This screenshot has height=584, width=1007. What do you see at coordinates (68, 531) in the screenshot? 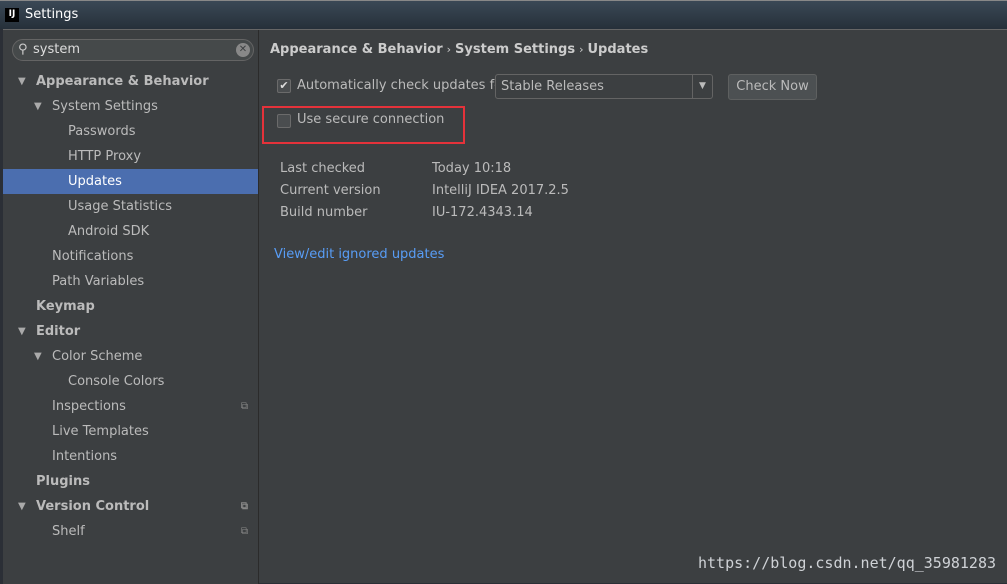
I see `sidebar-item-label: Shelf` at bounding box center [68, 531].